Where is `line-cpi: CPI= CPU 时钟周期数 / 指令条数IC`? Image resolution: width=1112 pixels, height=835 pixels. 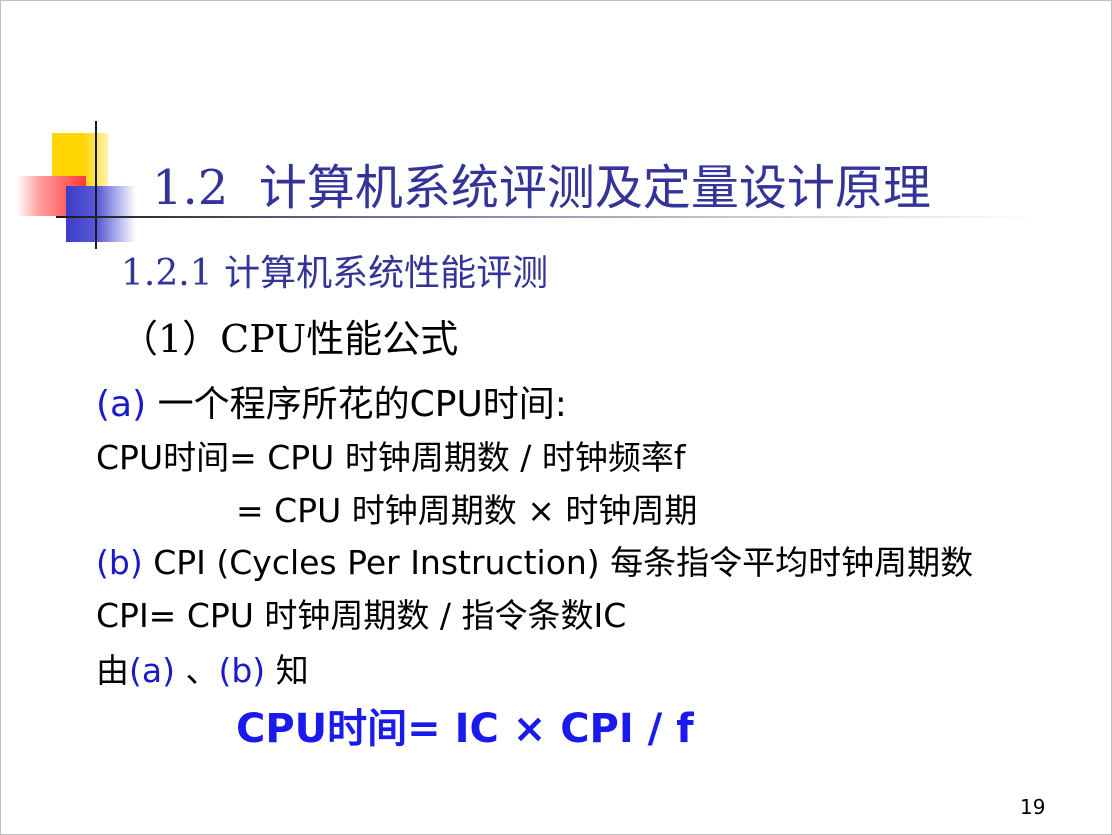 line-cpi: CPI= CPU 时钟周期数 / 指令条数IC is located at coordinates (361, 615).